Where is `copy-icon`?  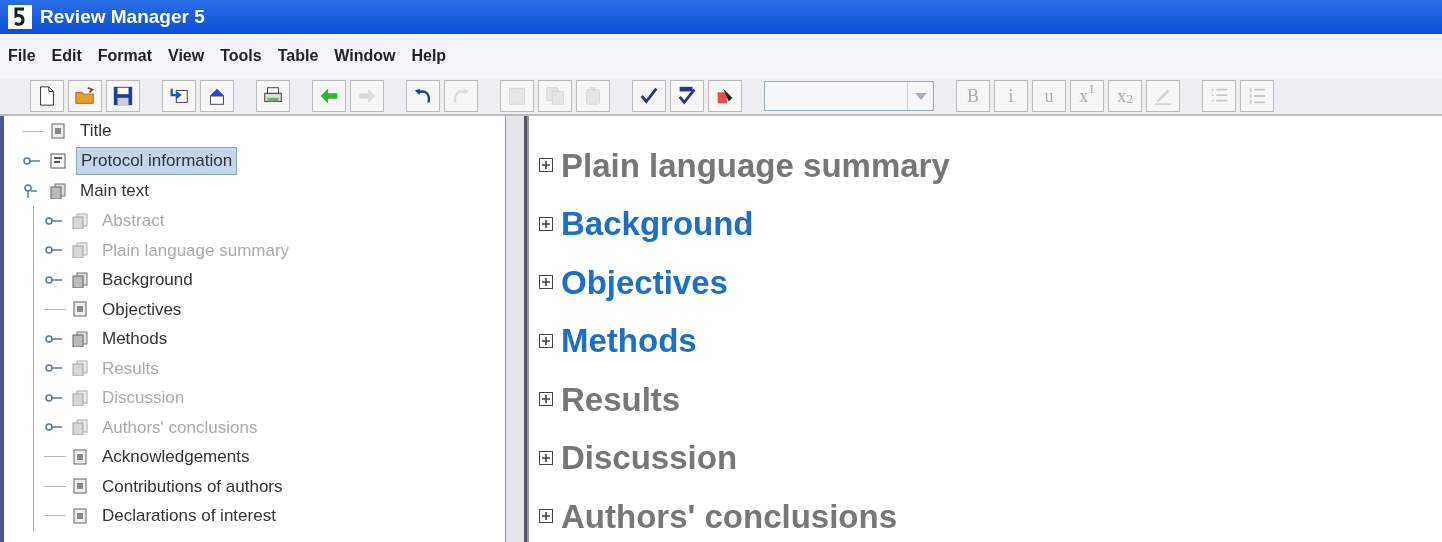
copy-icon is located at coordinates (555, 96).